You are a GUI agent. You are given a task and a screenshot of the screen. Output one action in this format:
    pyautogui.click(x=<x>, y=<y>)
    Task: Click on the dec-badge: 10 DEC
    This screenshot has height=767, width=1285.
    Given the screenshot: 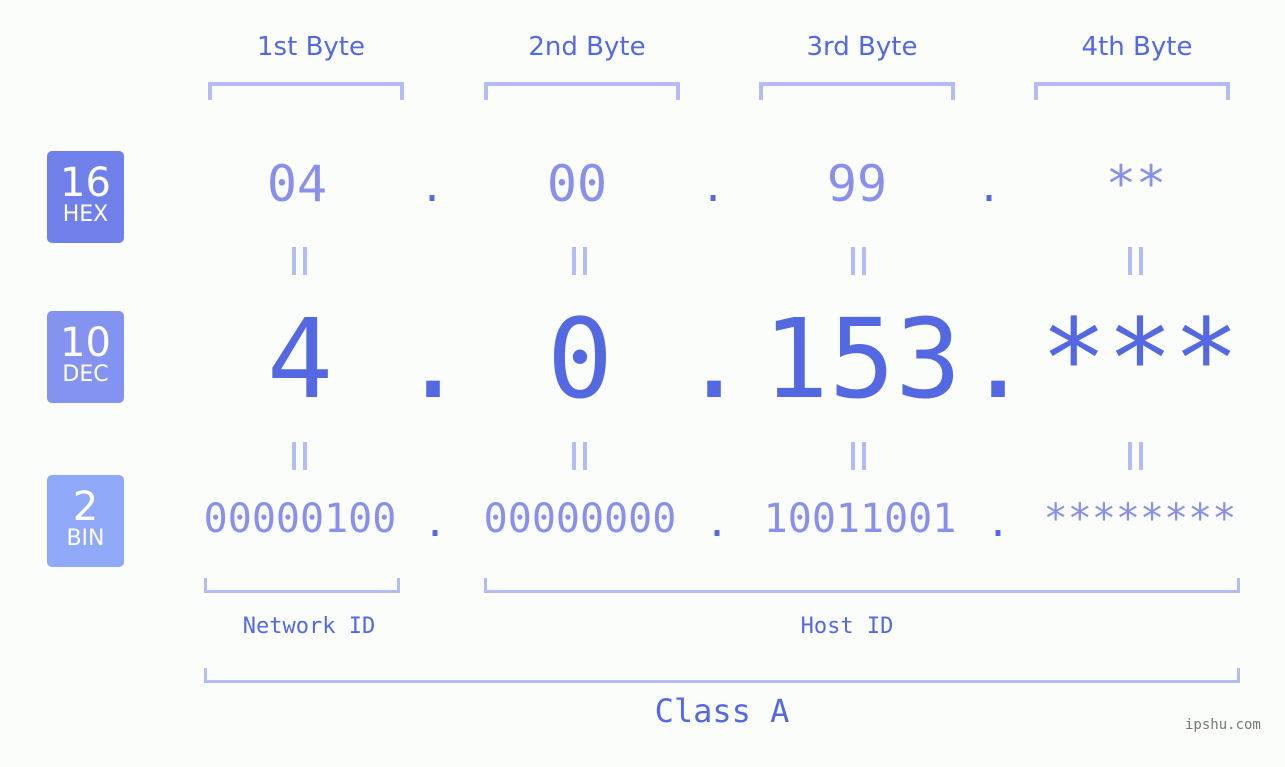 What is the action you would take?
    pyautogui.click(x=85, y=357)
    